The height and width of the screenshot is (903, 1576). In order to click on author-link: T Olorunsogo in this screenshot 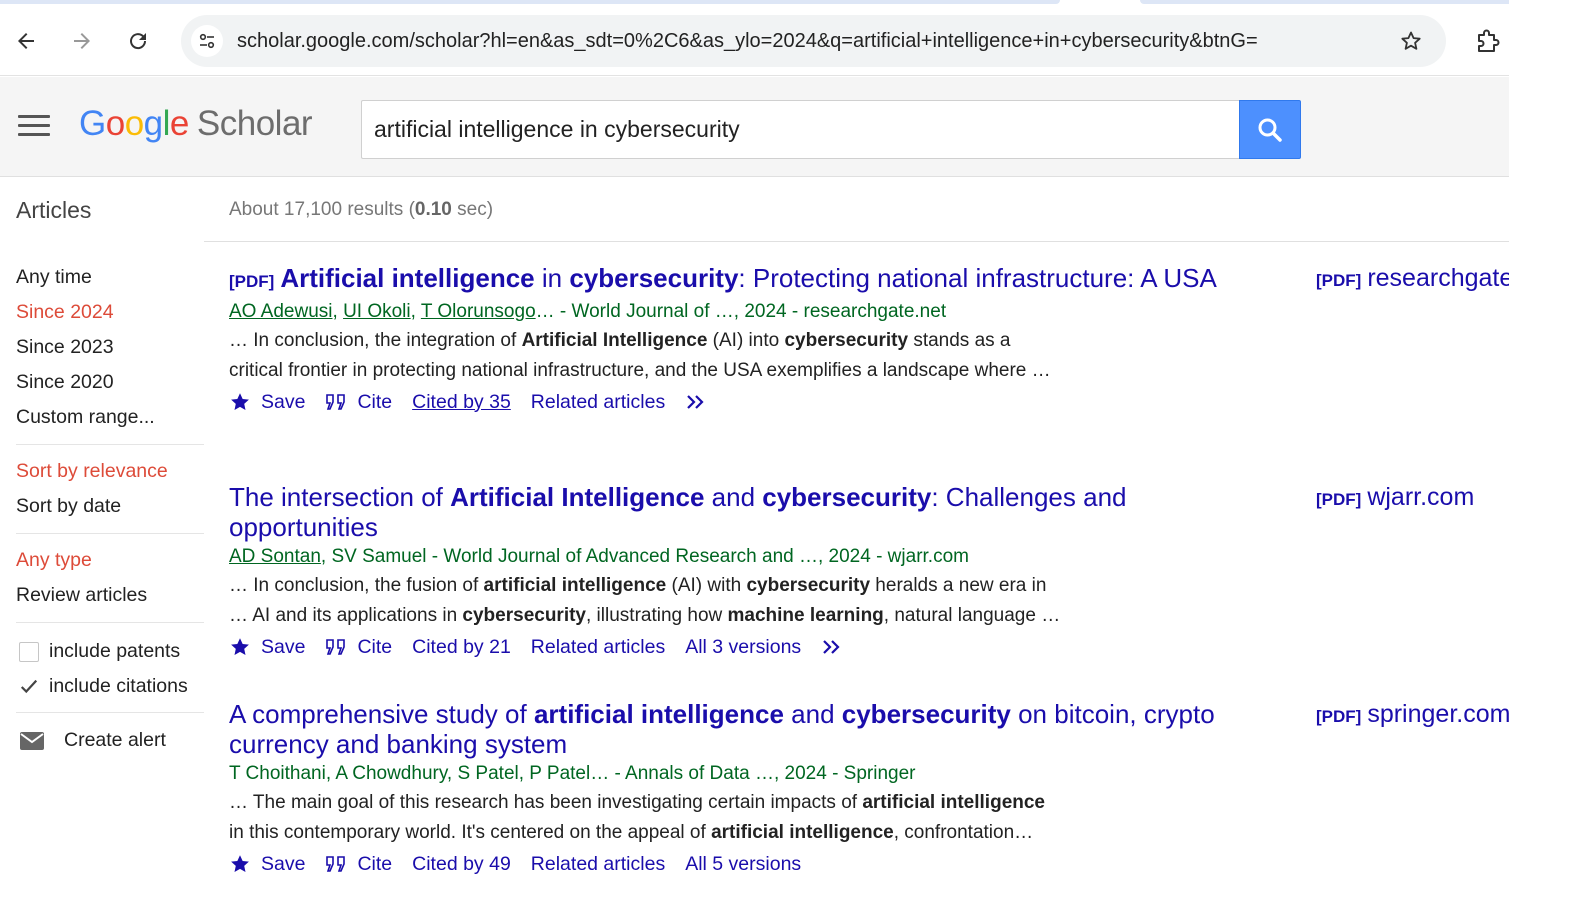, I will do `click(478, 311)`.